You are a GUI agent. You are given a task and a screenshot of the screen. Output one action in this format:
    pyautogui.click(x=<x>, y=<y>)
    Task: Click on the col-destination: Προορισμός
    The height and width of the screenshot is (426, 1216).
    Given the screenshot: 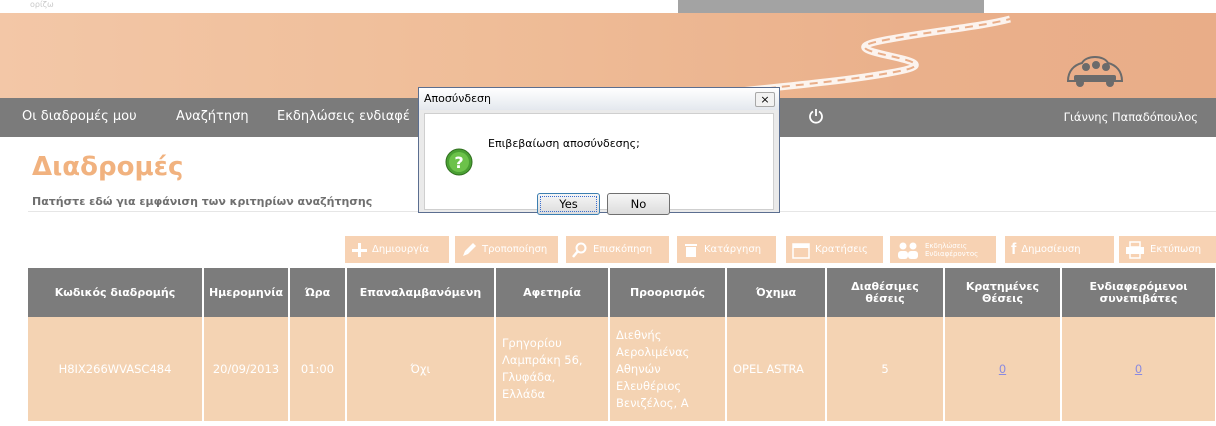 What is the action you would take?
    pyautogui.click(x=668, y=292)
    